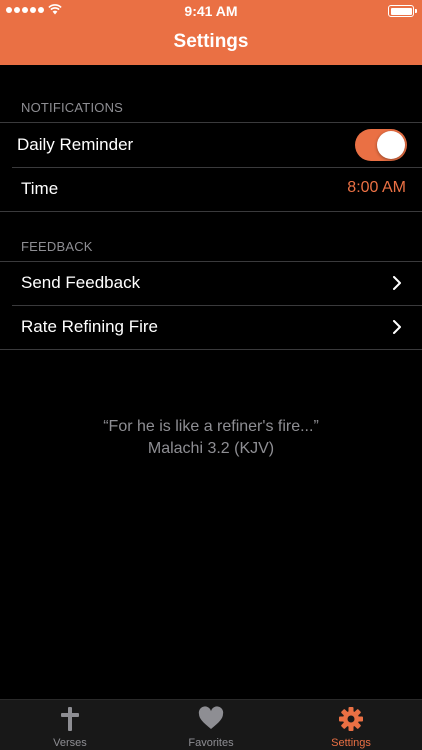  What do you see at coordinates (75, 144) in the screenshot?
I see `daily-reminder-label: Daily Reminder` at bounding box center [75, 144].